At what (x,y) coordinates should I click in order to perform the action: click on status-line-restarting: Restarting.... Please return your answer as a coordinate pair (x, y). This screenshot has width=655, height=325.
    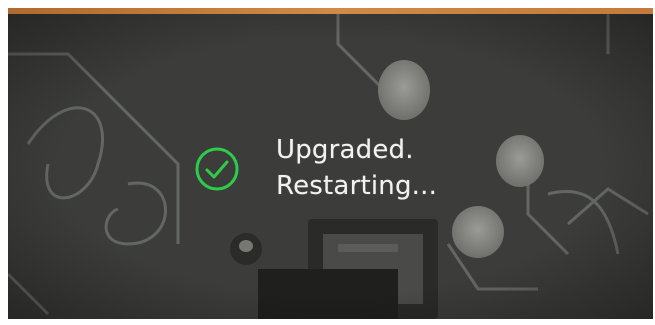
    Looking at the image, I should click on (357, 186).